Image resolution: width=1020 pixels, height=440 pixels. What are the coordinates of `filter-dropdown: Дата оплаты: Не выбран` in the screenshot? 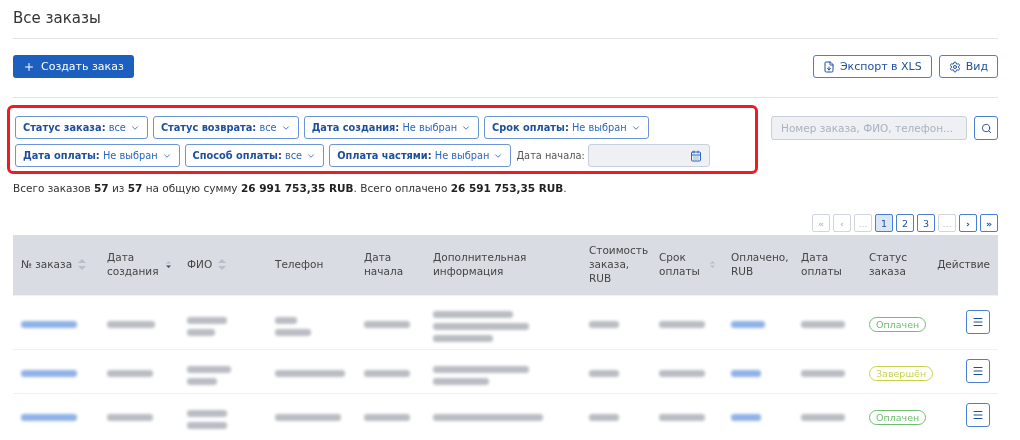 It's located at (97, 155).